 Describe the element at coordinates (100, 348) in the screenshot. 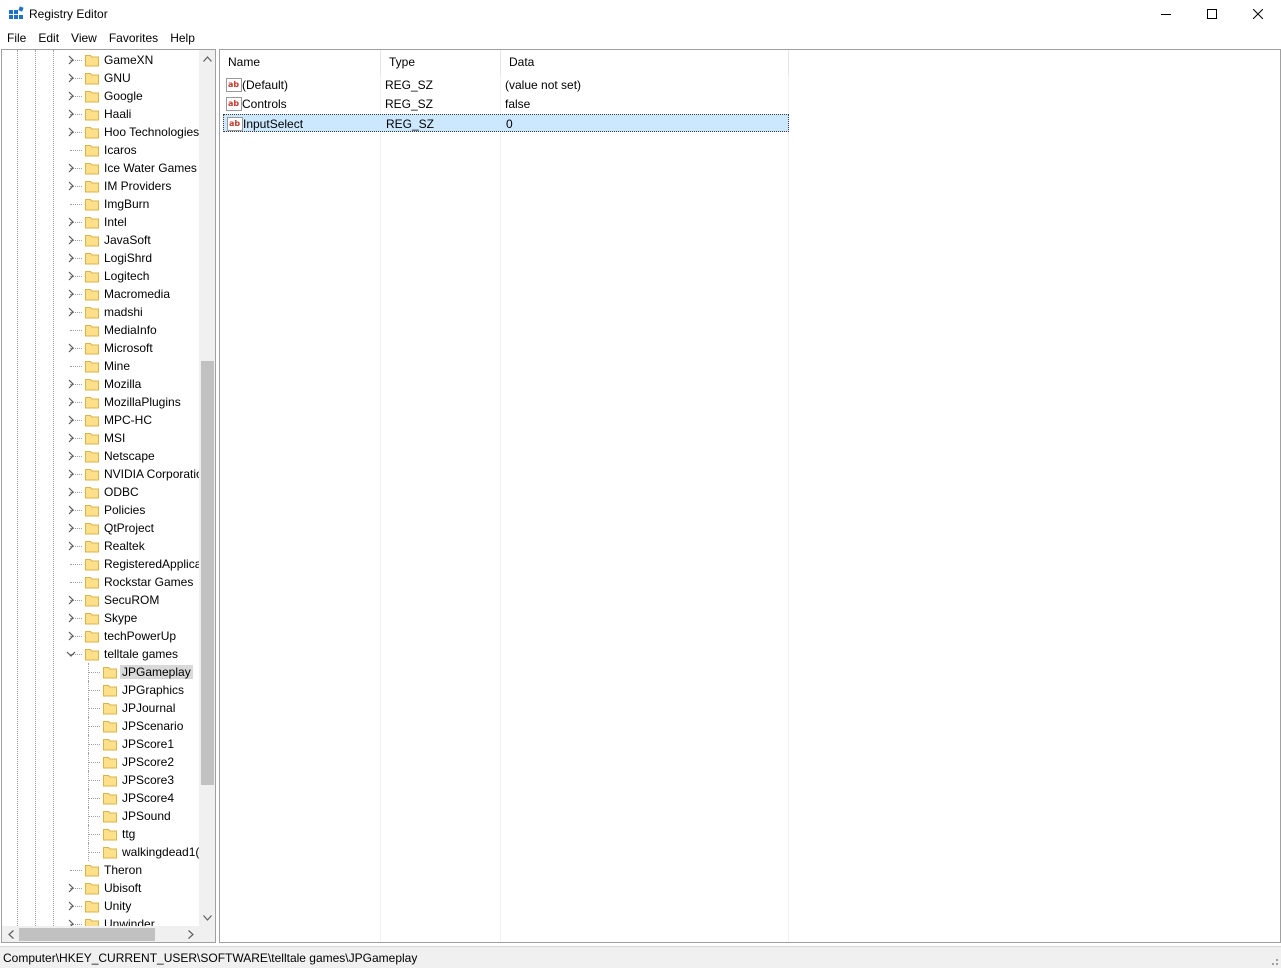

I see `tree-item: Microsoft` at that location.